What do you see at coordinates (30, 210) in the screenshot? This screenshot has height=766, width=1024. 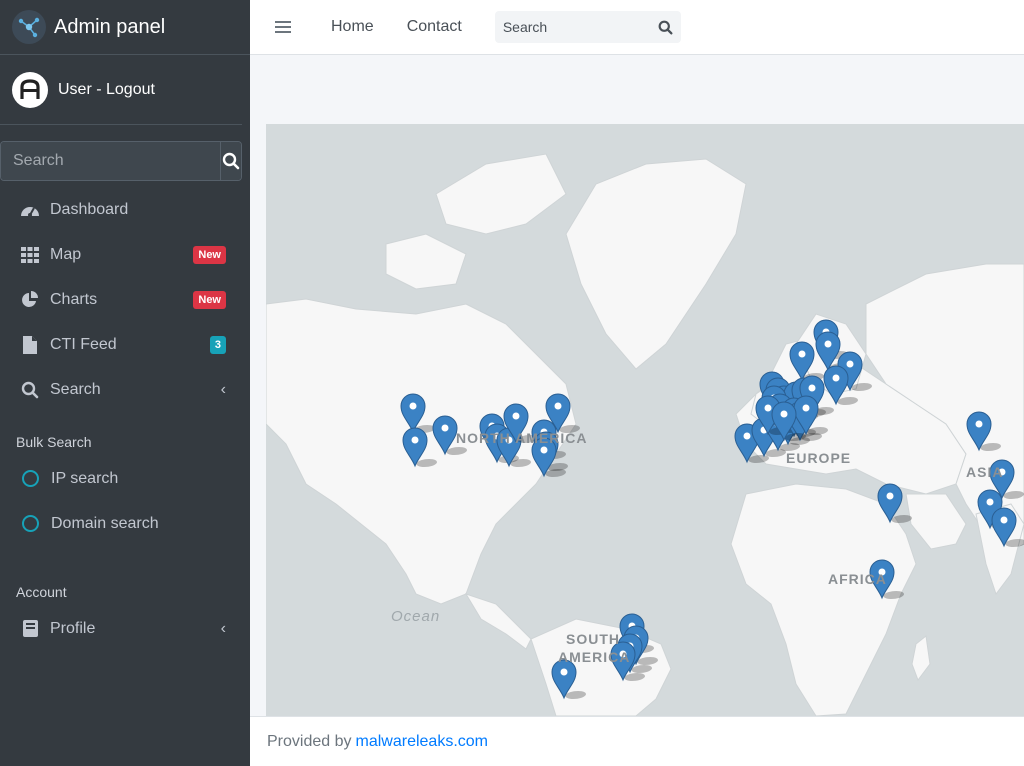 I see `tachometer-icon` at bounding box center [30, 210].